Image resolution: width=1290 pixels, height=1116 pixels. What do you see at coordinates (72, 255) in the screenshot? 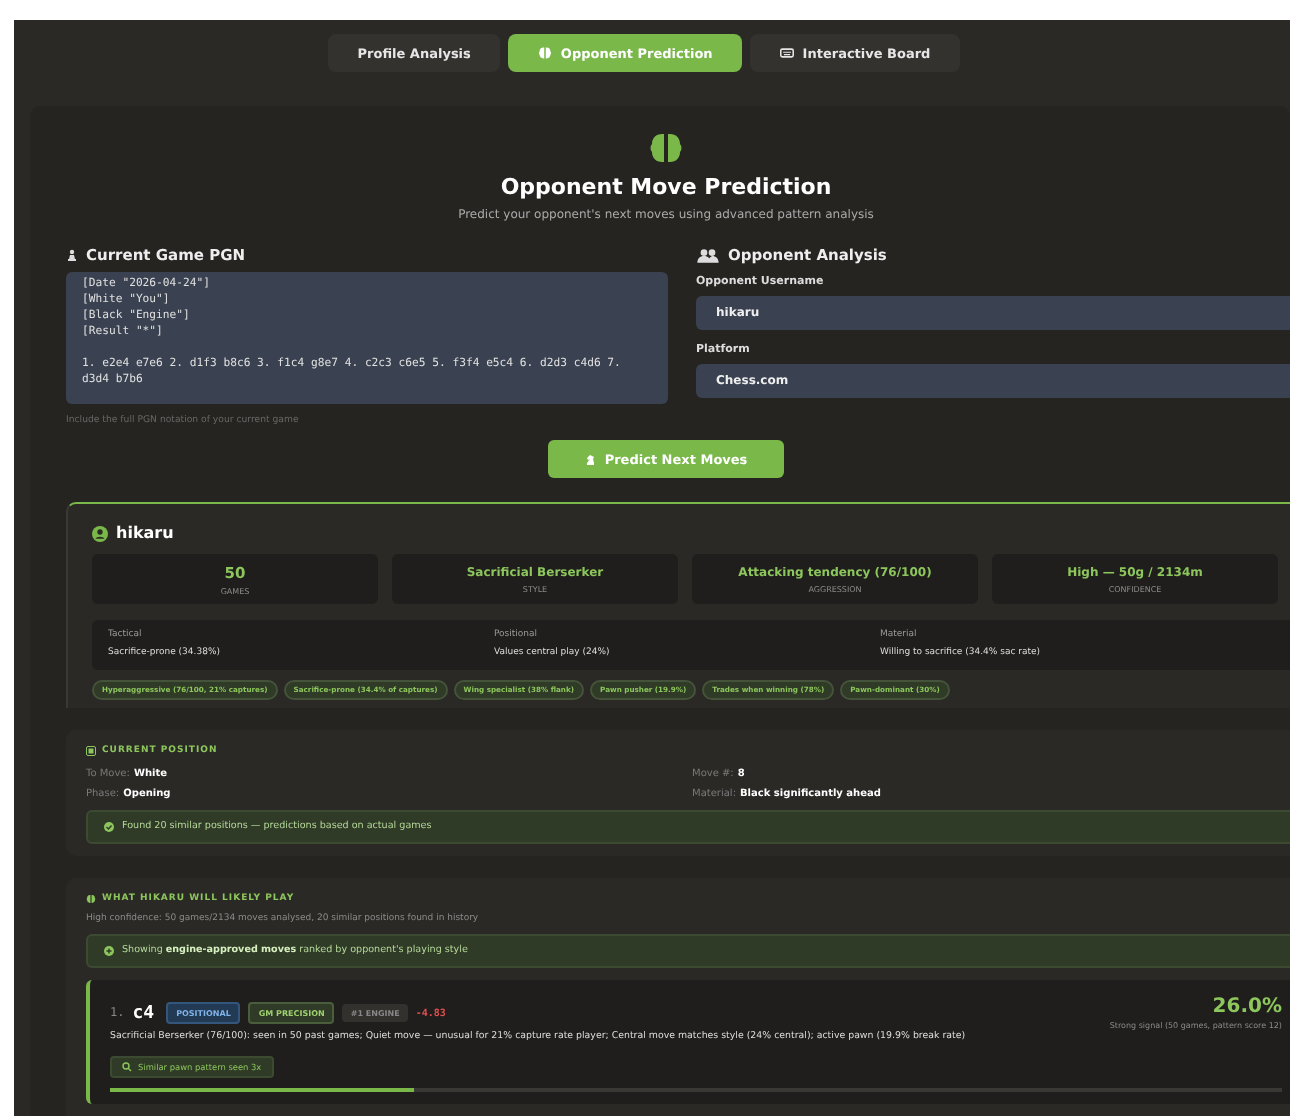
I see `pawn-icon` at bounding box center [72, 255].